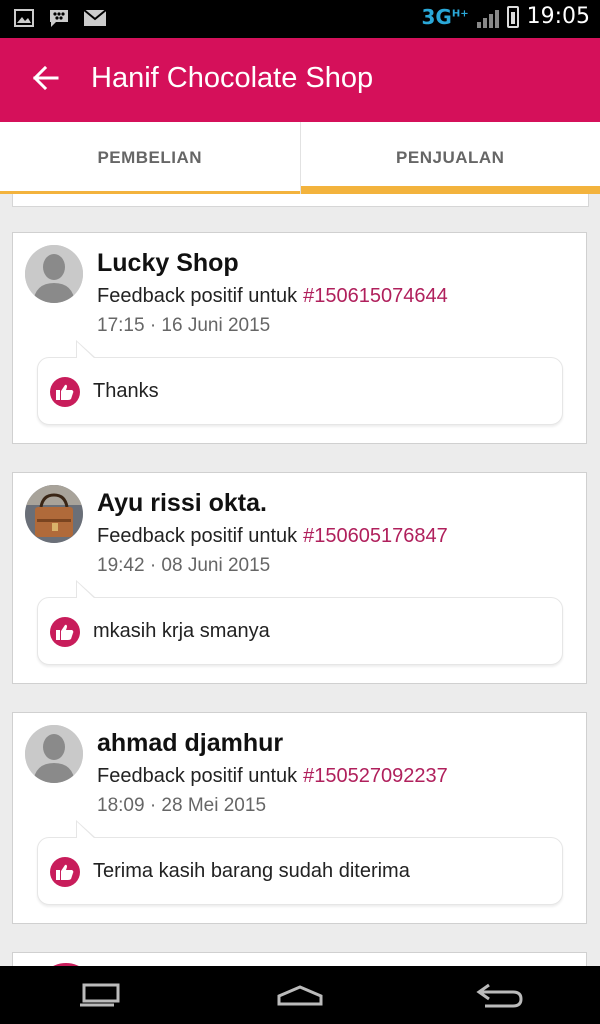  Describe the element at coordinates (445, 16) in the screenshot. I see `network-type: 3GH+` at that location.